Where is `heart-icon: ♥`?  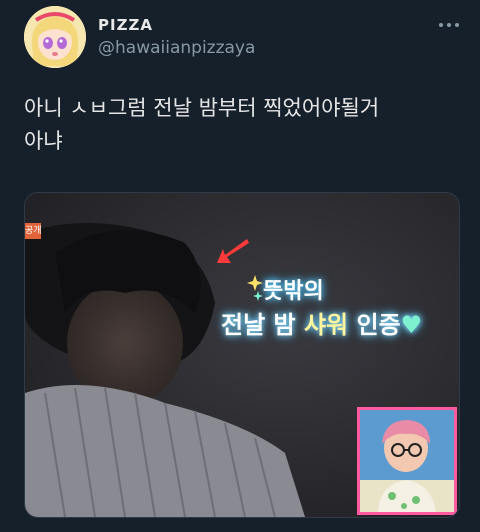
heart-icon: ♥ is located at coordinates (411, 325).